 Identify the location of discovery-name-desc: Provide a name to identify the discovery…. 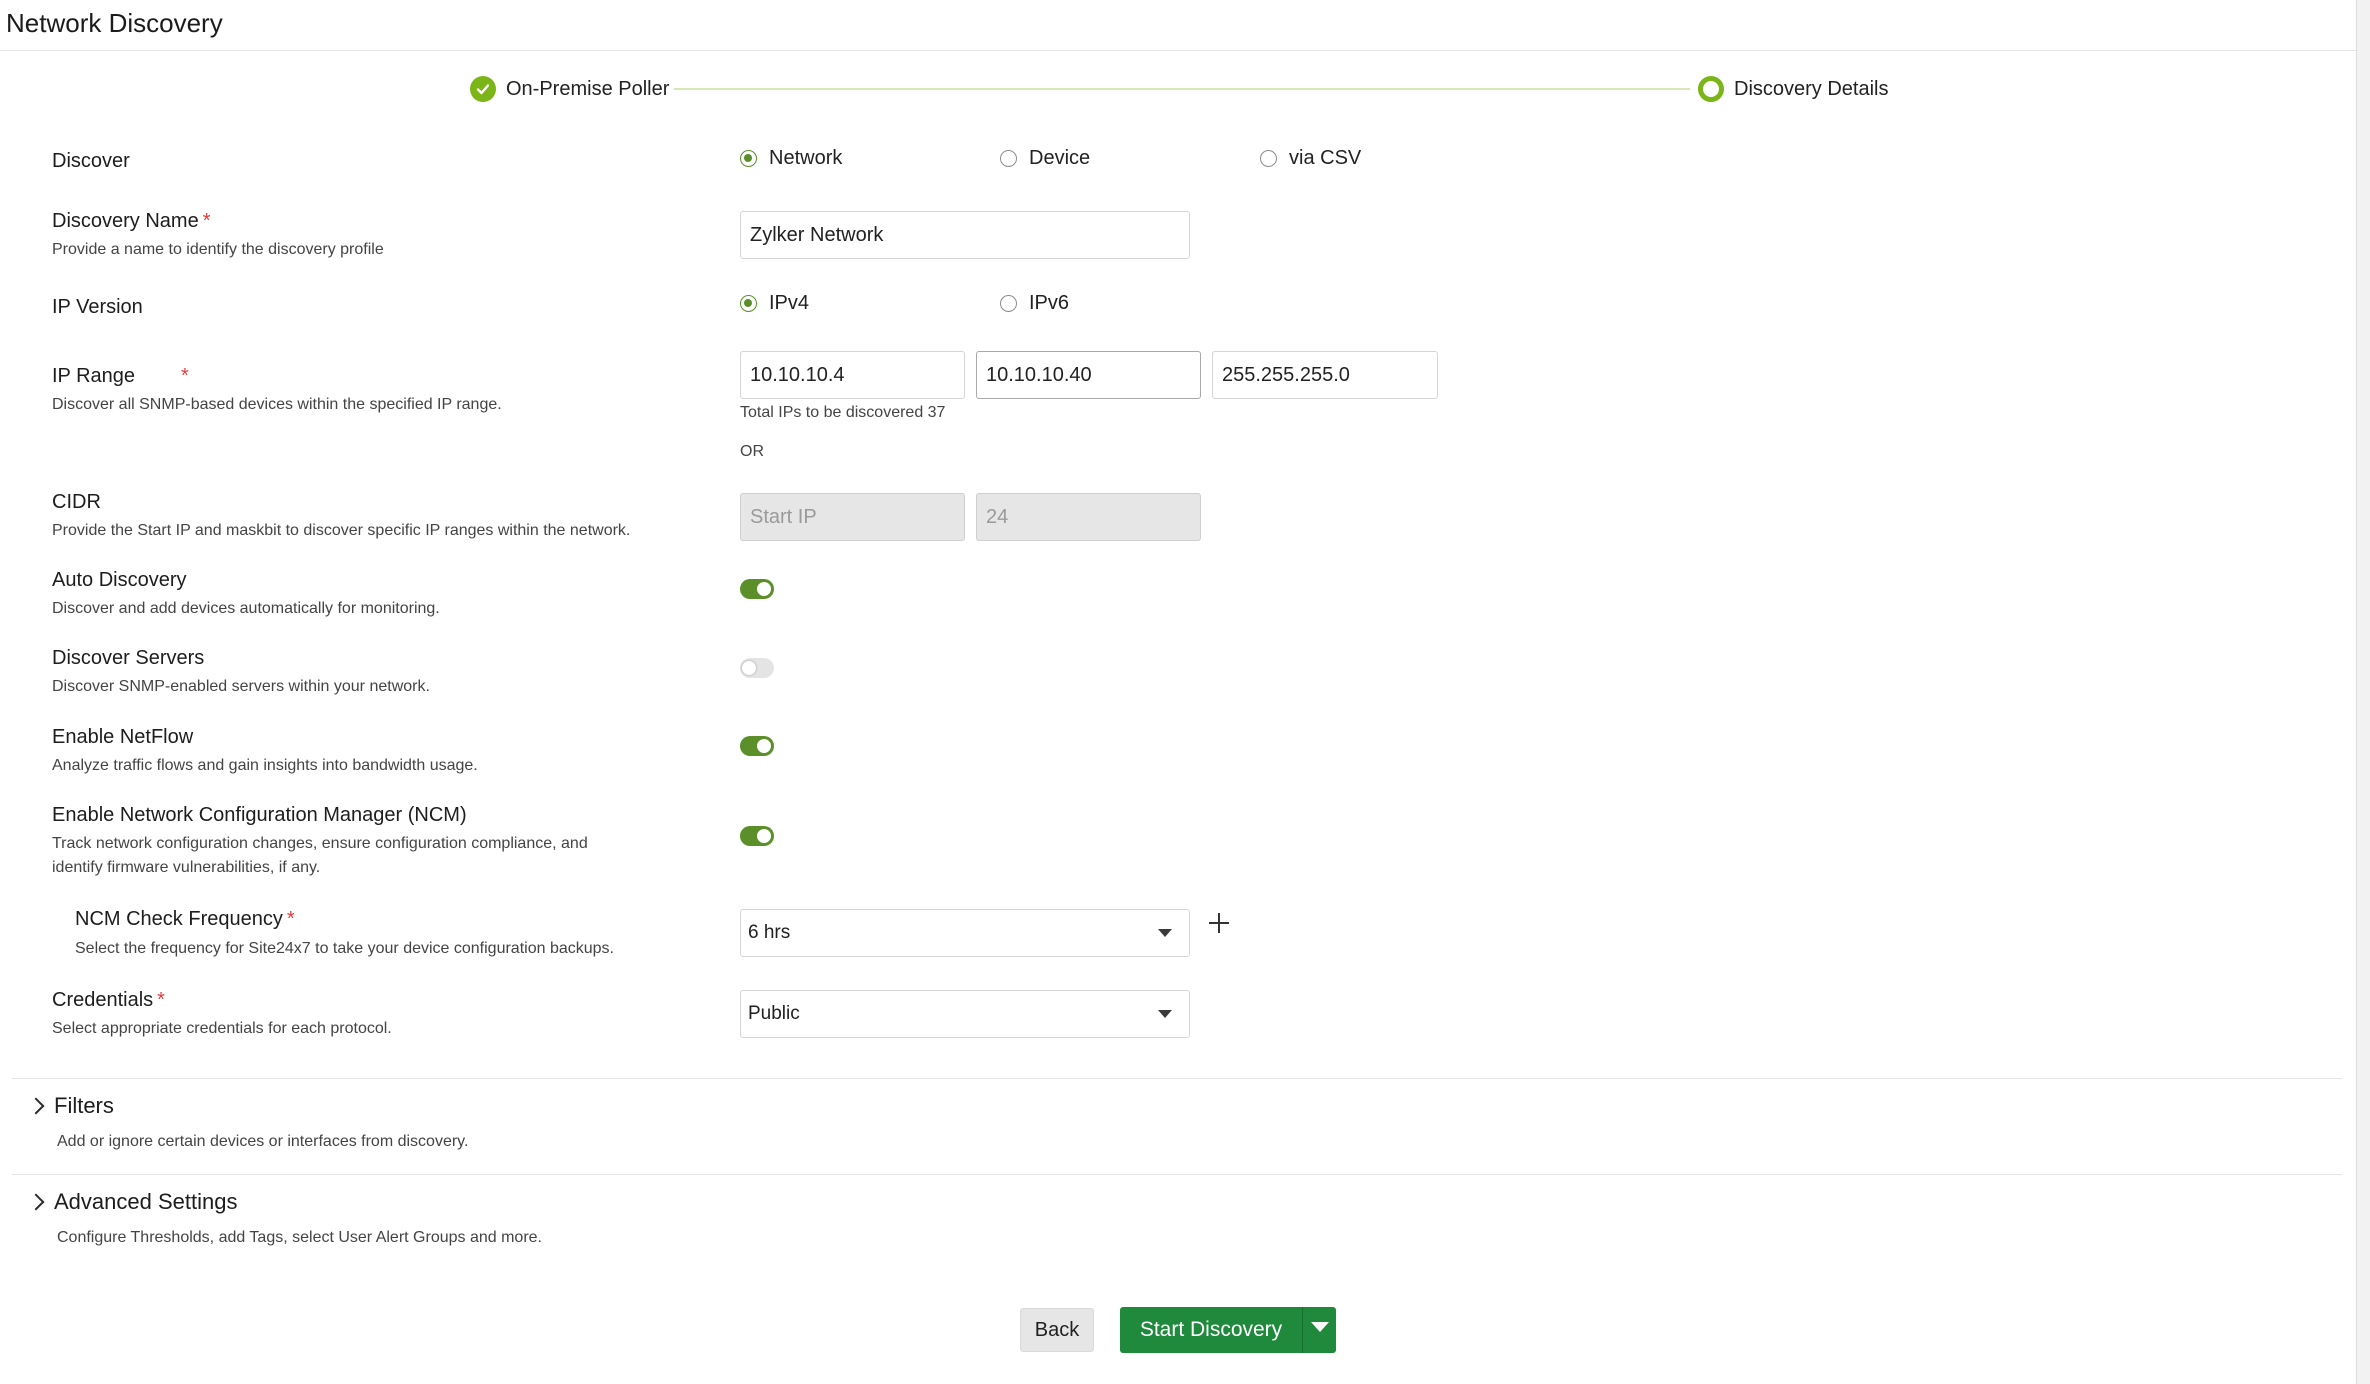
(218, 249).